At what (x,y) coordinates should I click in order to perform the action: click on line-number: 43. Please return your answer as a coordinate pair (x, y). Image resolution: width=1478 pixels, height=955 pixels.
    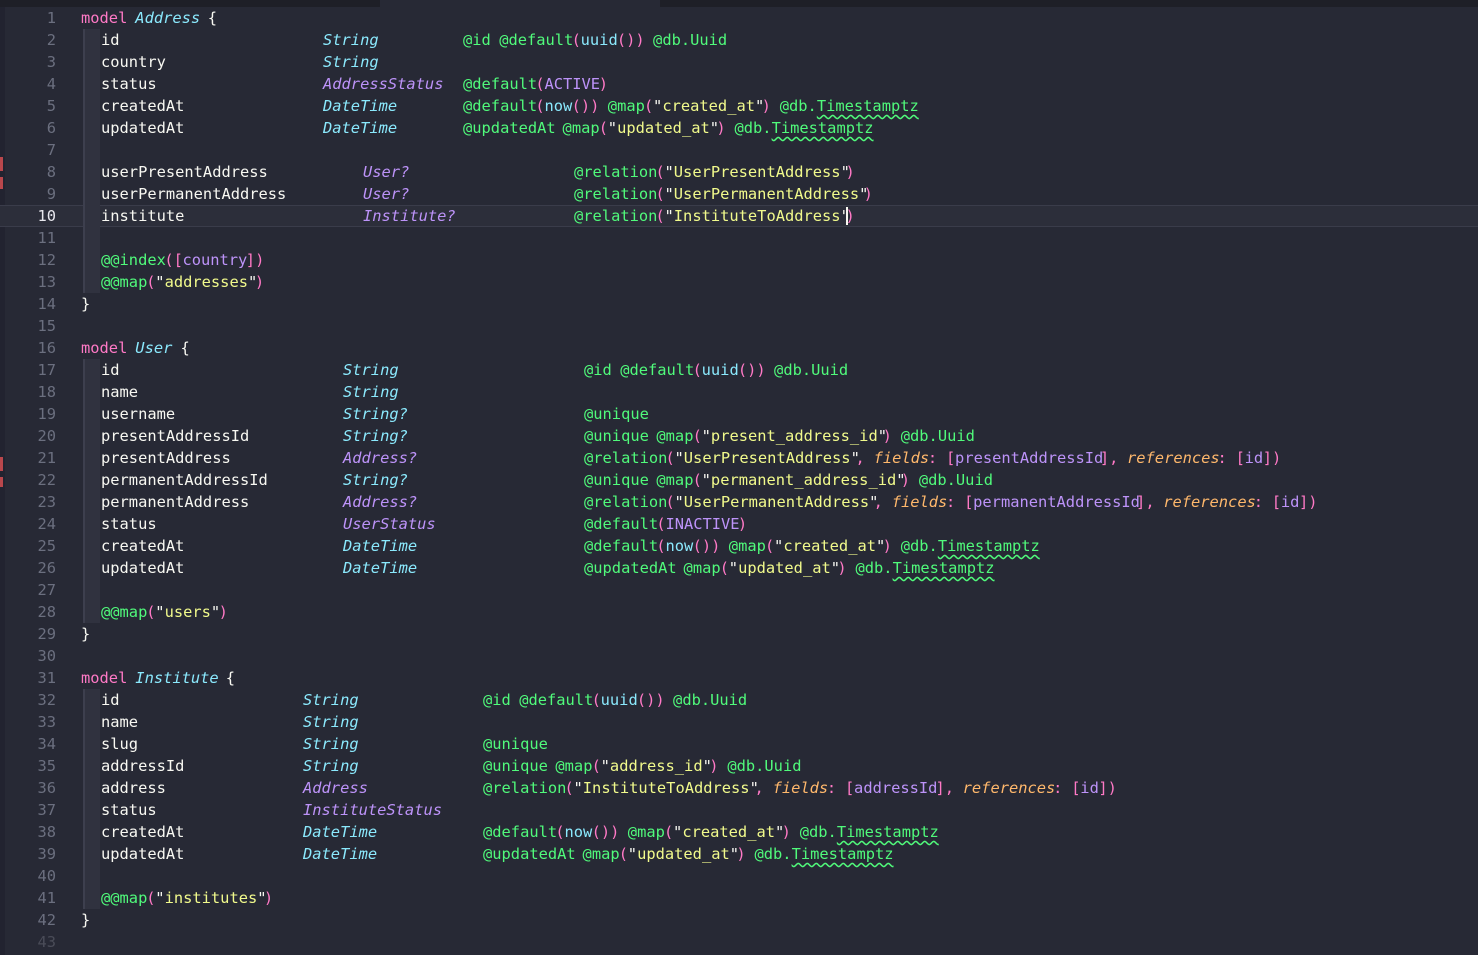
    Looking at the image, I should click on (46, 942).